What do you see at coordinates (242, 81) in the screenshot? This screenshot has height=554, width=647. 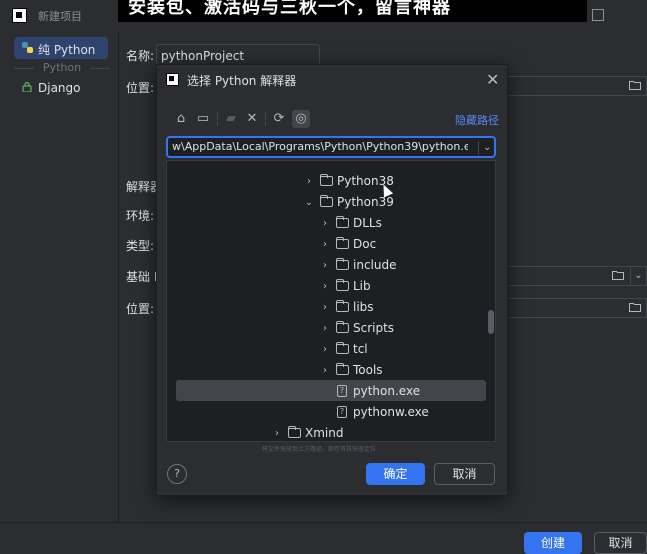 I see `dialog-title: 选择 Python 解释器` at bounding box center [242, 81].